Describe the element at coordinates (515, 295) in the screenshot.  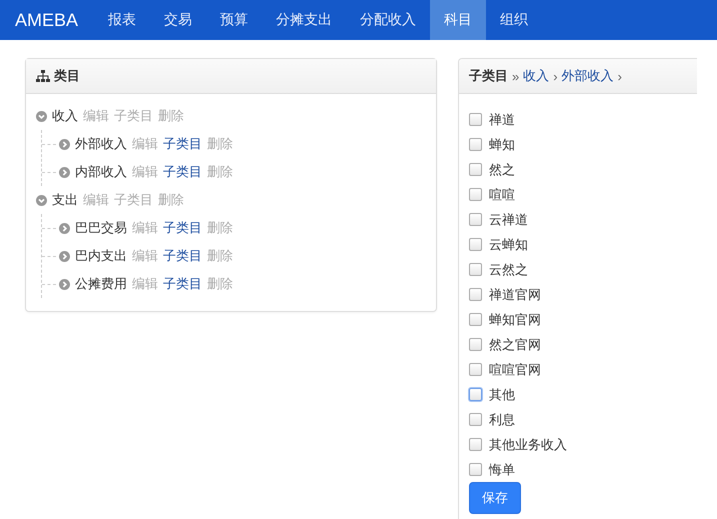
I see `option-label: 禅道官网` at that location.